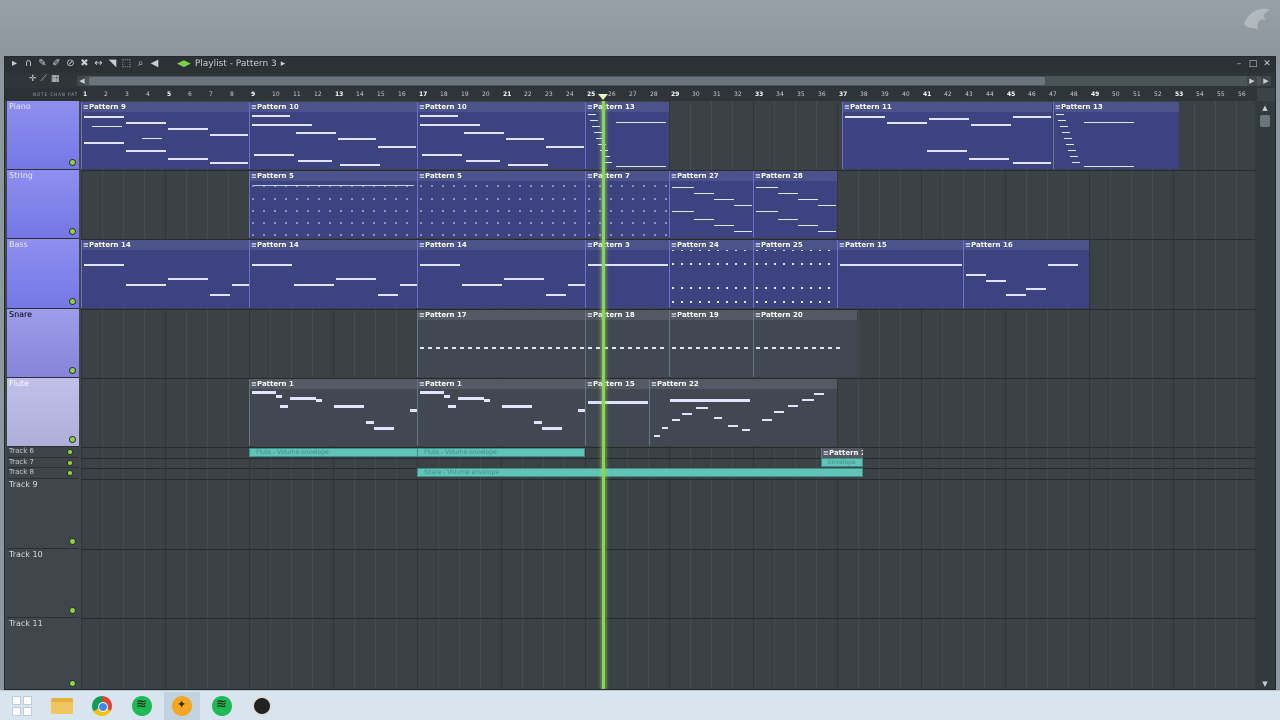  What do you see at coordinates (603, 395) in the screenshot?
I see `playhead` at bounding box center [603, 395].